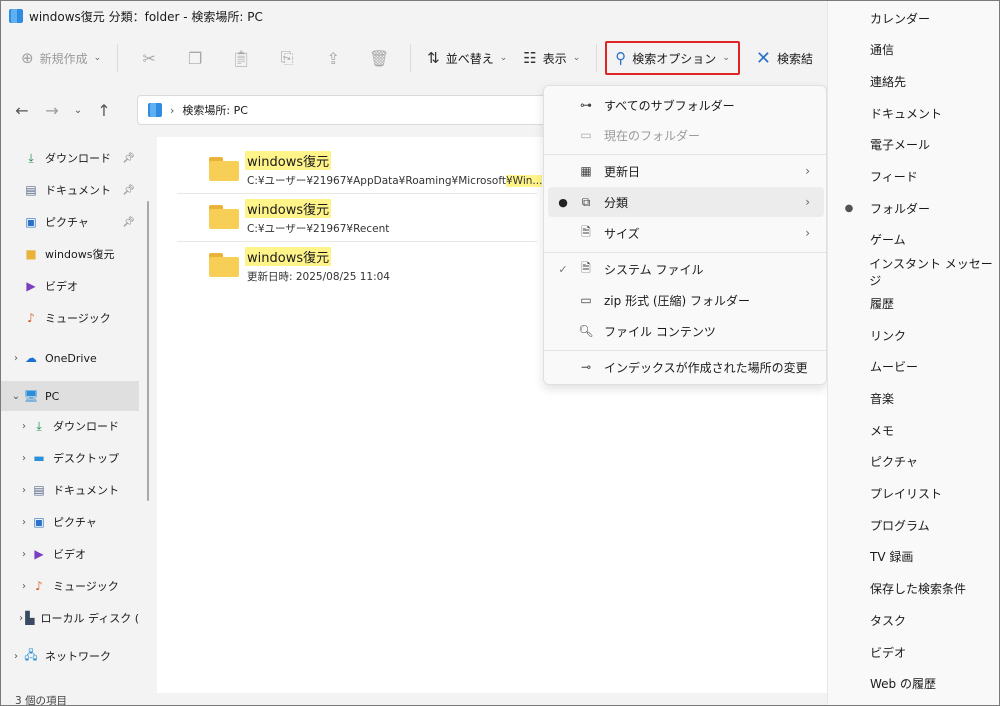  Describe the element at coordinates (61, 58) in the screenshot. I see `new-button: ⊕ 新規作成 ⌄` at that location.